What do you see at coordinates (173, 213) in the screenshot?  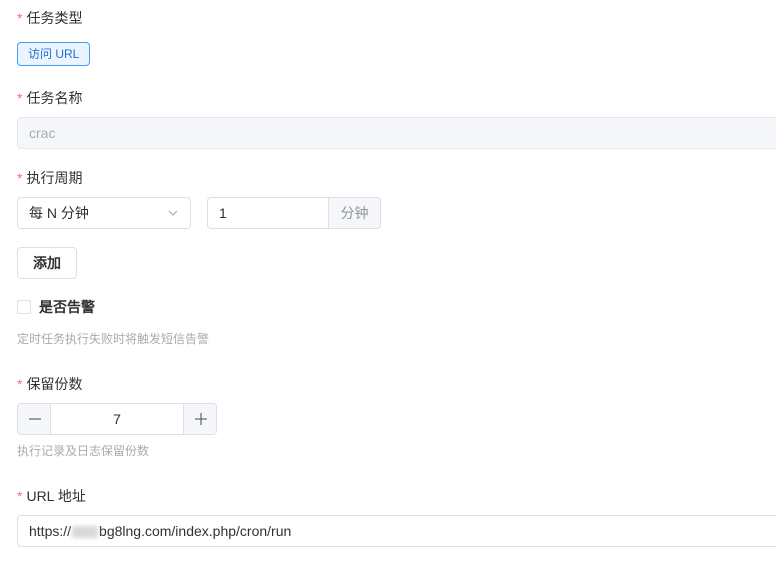 I see `chevron-down-icon` at bounding box center [173, 213].